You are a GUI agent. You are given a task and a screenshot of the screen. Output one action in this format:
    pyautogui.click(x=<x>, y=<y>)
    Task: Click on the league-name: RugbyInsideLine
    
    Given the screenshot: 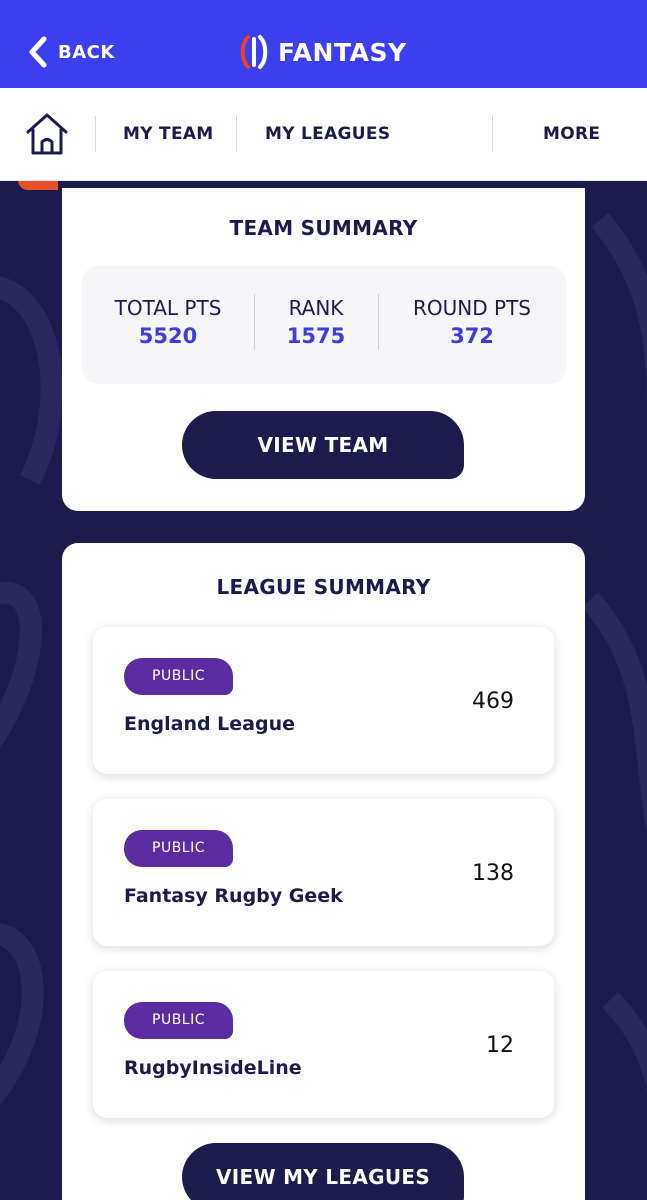 What is the action you would take?
    pyautogui.click(x=213, y=1068)
    